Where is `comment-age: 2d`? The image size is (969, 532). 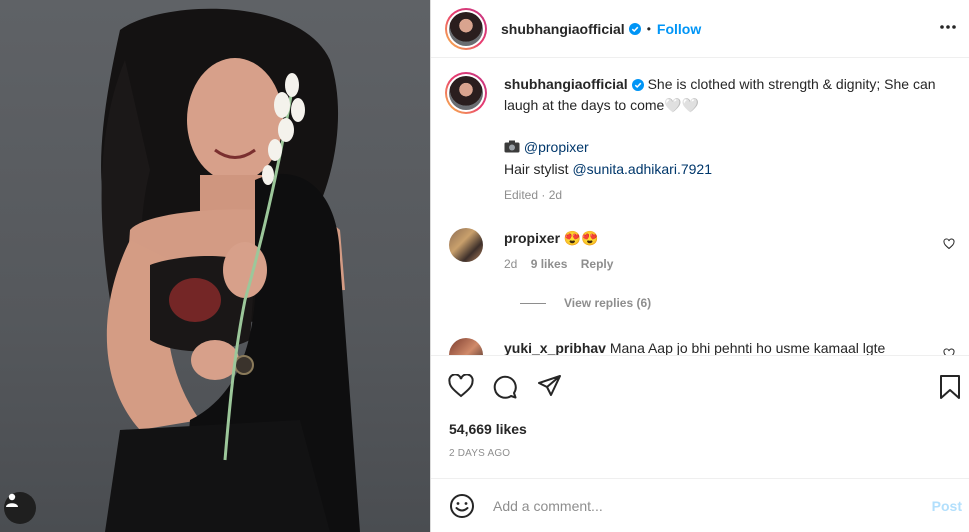 comment-age: 2d is located at coordinates (511, 264).